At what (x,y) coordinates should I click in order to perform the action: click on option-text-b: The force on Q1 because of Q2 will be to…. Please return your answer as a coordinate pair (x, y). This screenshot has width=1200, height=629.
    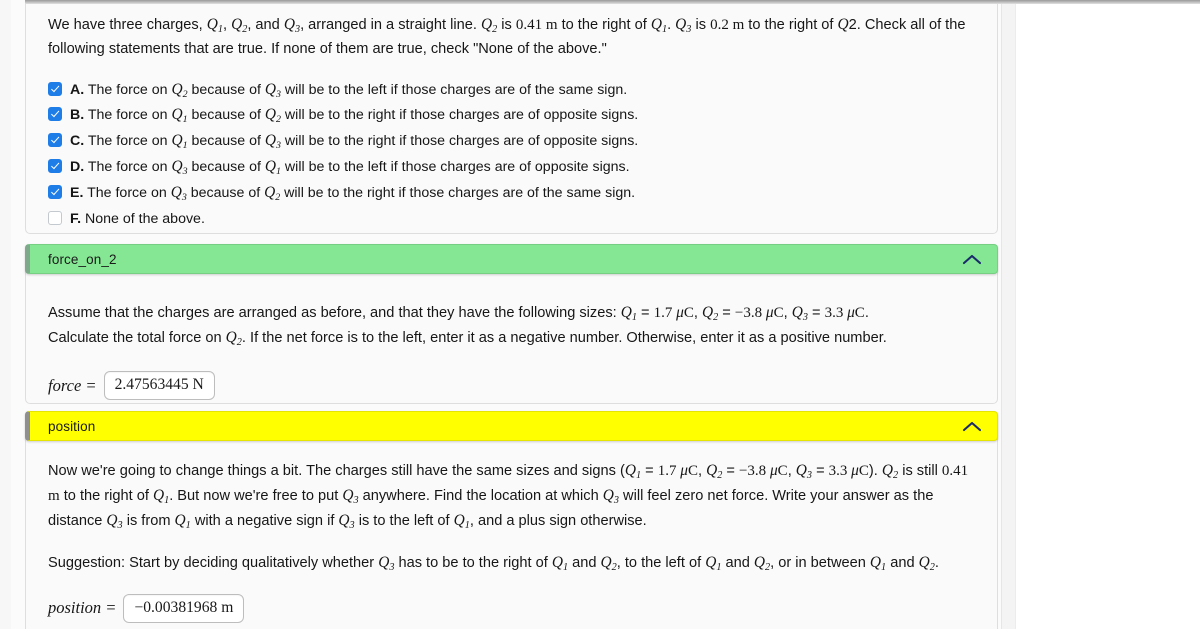
    Looking at the image, I should click on (363, 116).